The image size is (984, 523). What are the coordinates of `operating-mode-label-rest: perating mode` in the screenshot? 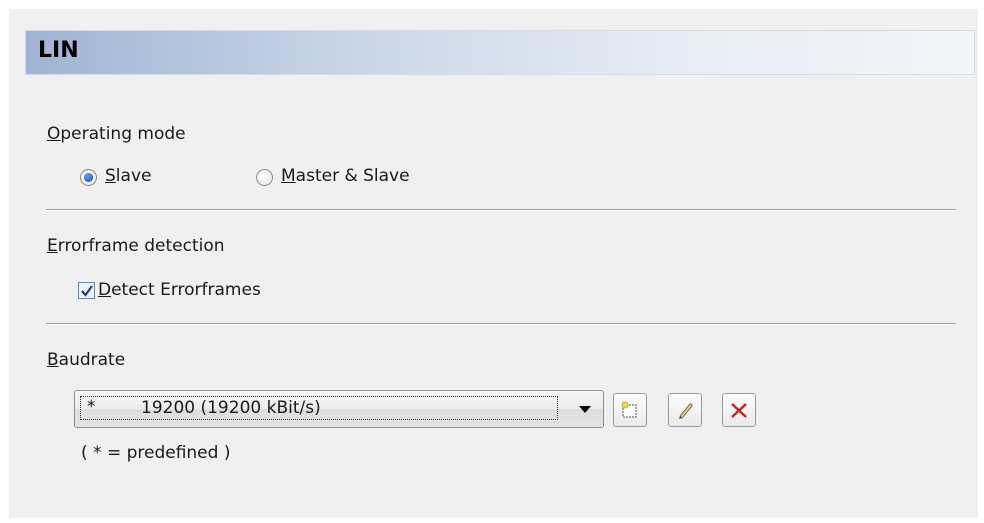 It's located at (123, 134).